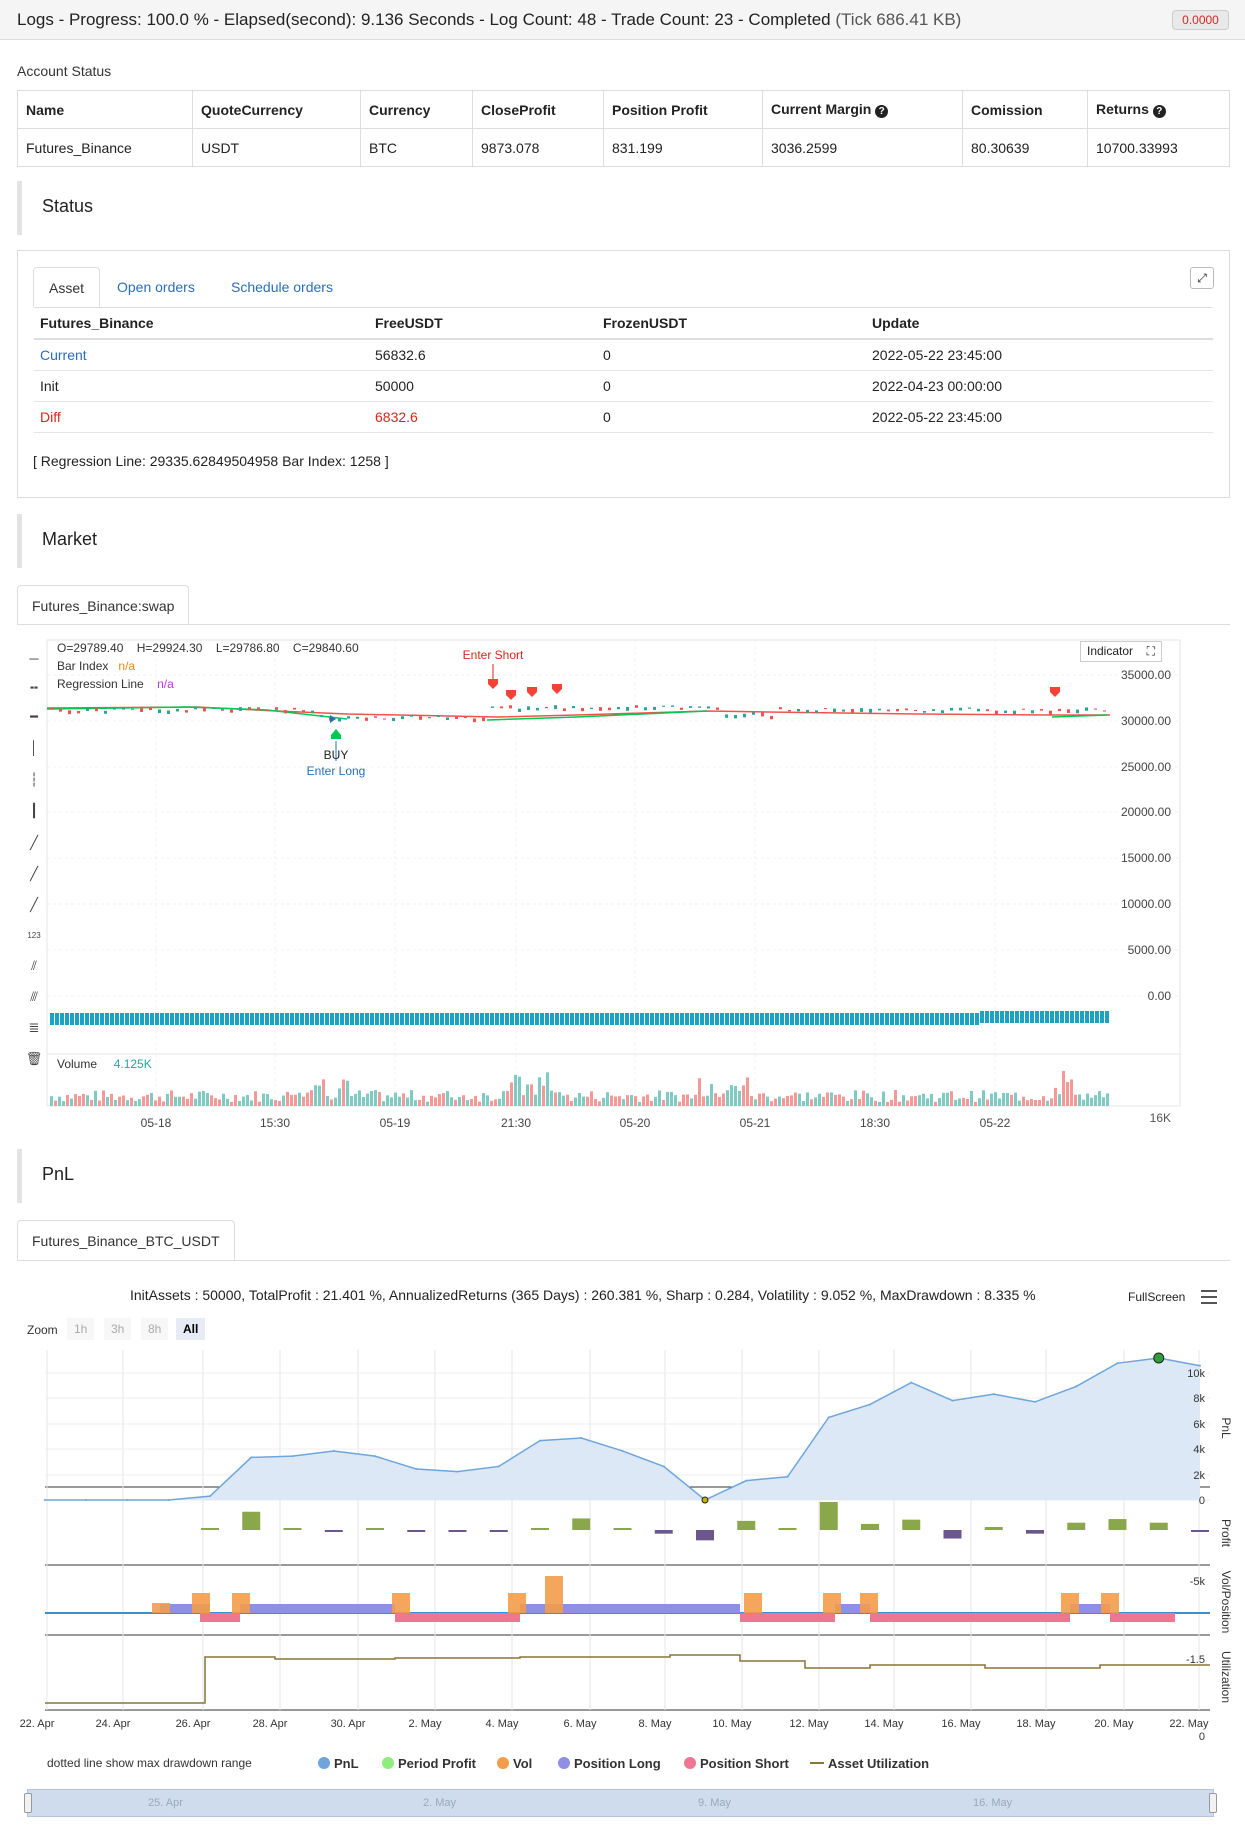  I want to click on range-navigator: 25. Apr 2. May 9. May 16. May, so click(620, 1803).